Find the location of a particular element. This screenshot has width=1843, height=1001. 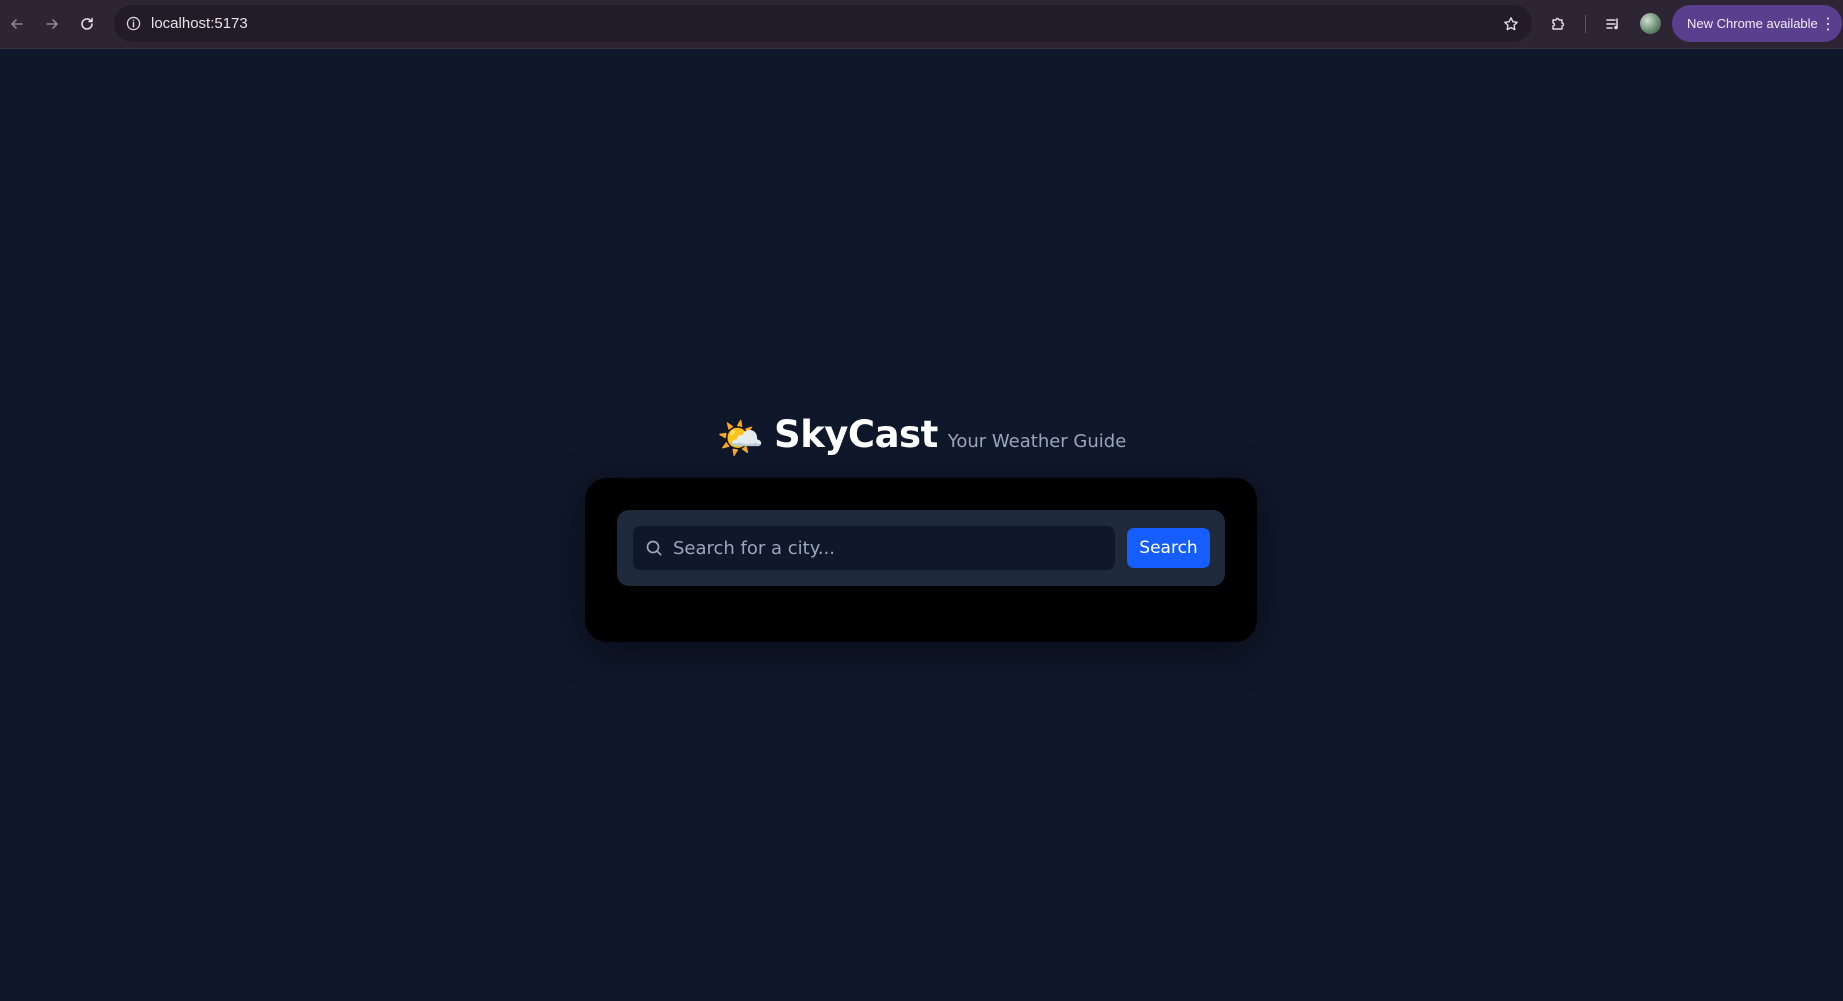

reload-icon is located at coordinates (87, 24).